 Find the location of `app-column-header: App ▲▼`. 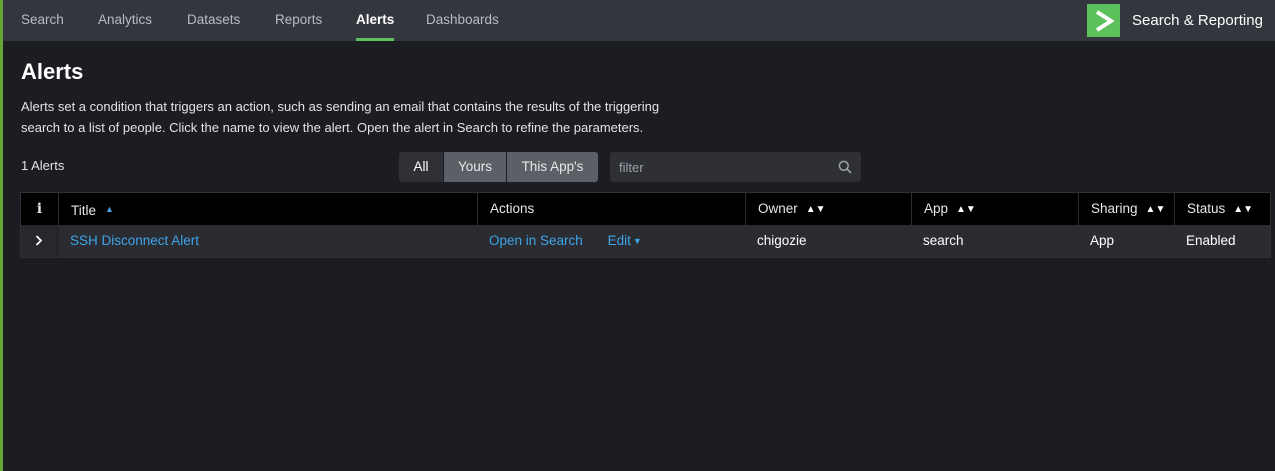

app-column-header: App ▲▼ is located at coordinates (994, 209).